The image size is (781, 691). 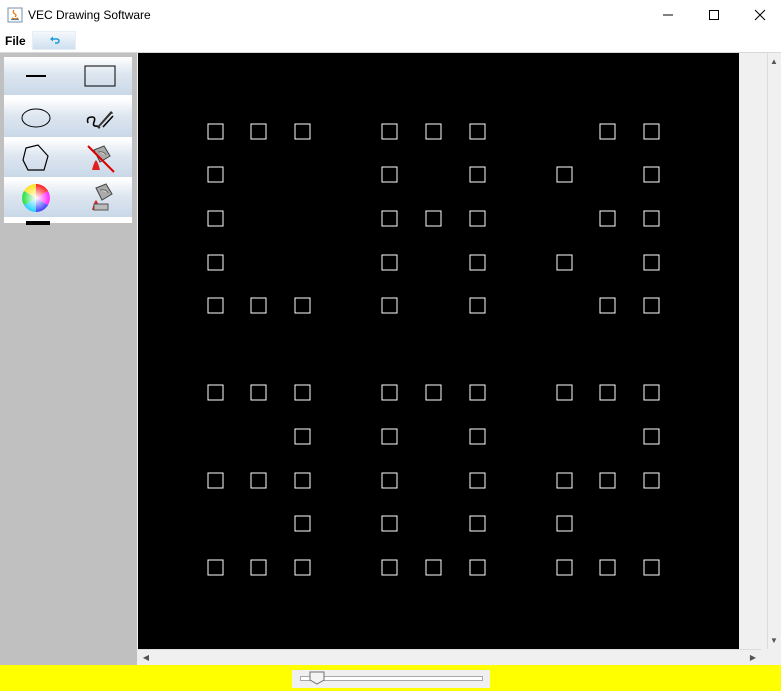 I want to click on ellipse-icon, so click(x=36, y=118).